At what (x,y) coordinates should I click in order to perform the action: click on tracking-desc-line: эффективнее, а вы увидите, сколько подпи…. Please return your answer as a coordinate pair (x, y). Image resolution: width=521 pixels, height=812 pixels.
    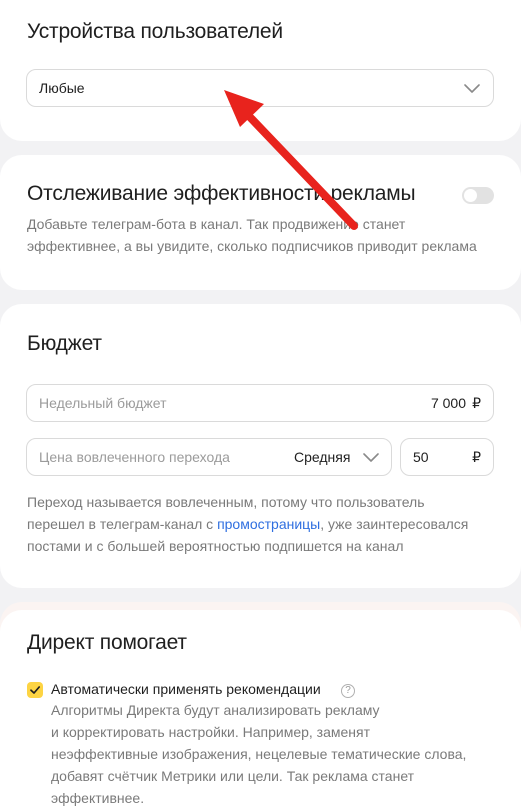
    Looking at the image, I should click on (252, 246).